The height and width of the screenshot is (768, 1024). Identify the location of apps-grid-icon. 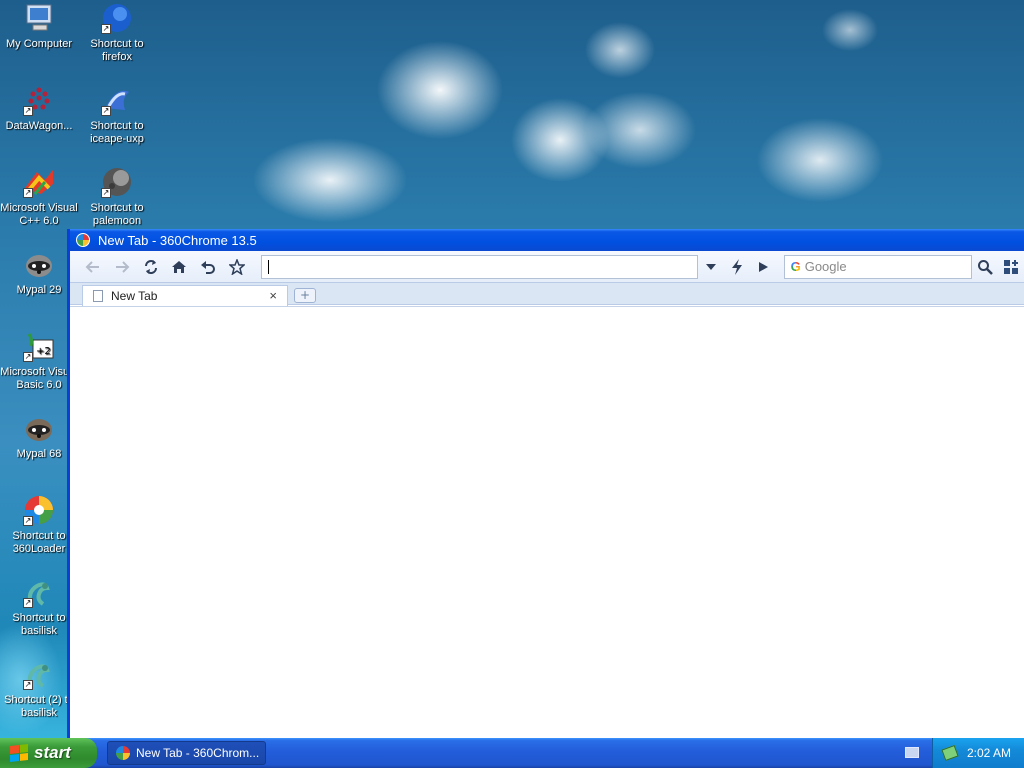
(1011, 266).